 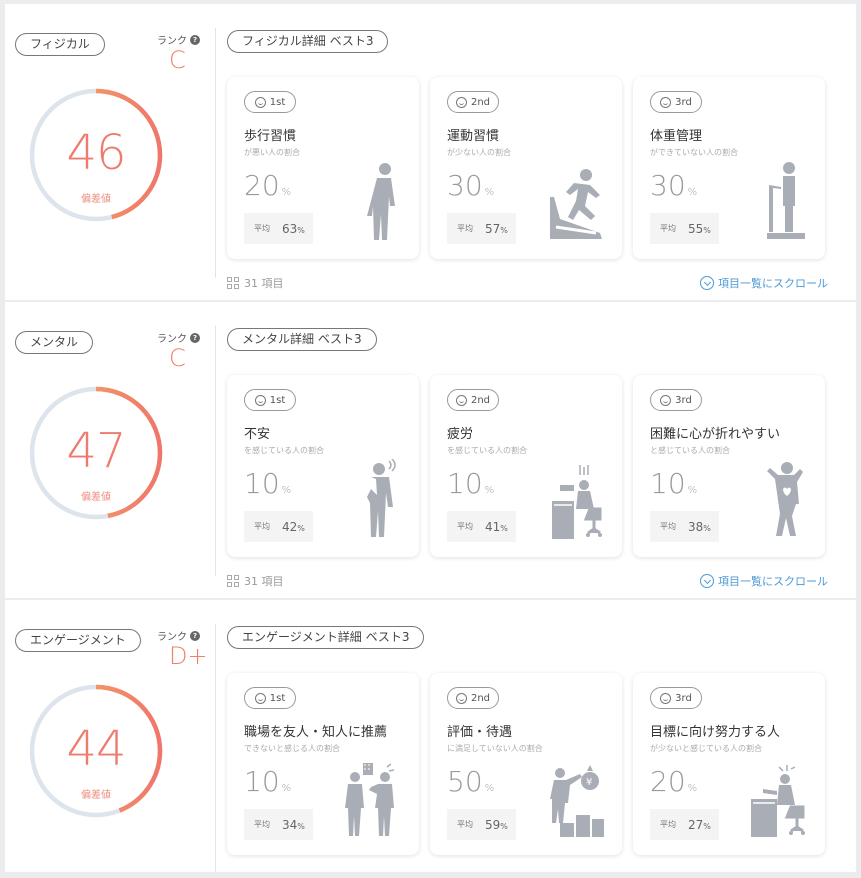 I want to click on card-subtitle: に満足していない人の割合, so click(x=495, y=748).